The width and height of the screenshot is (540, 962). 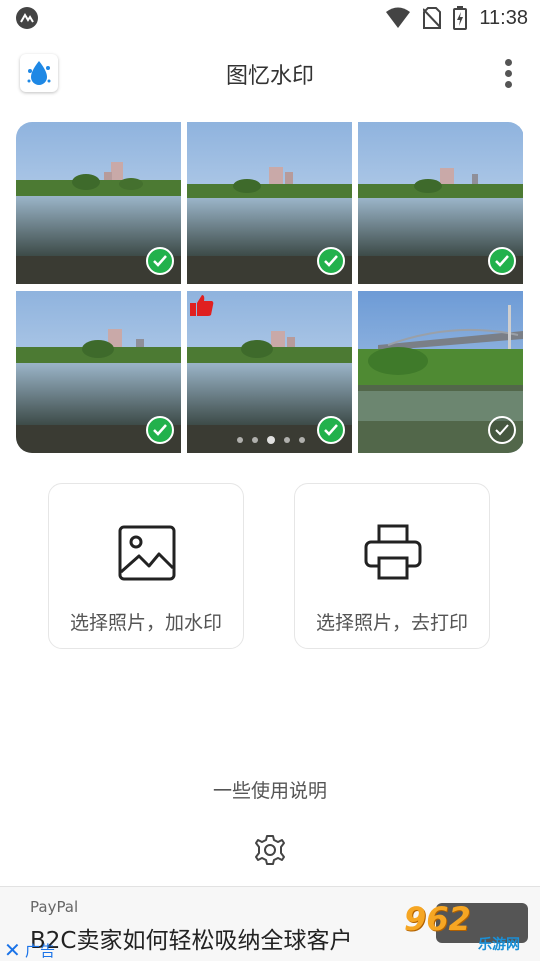 What do you see at coordinates (40, 951) in the screenshot?
I see `ad-label: 广告` at bounding box center [40, 951].